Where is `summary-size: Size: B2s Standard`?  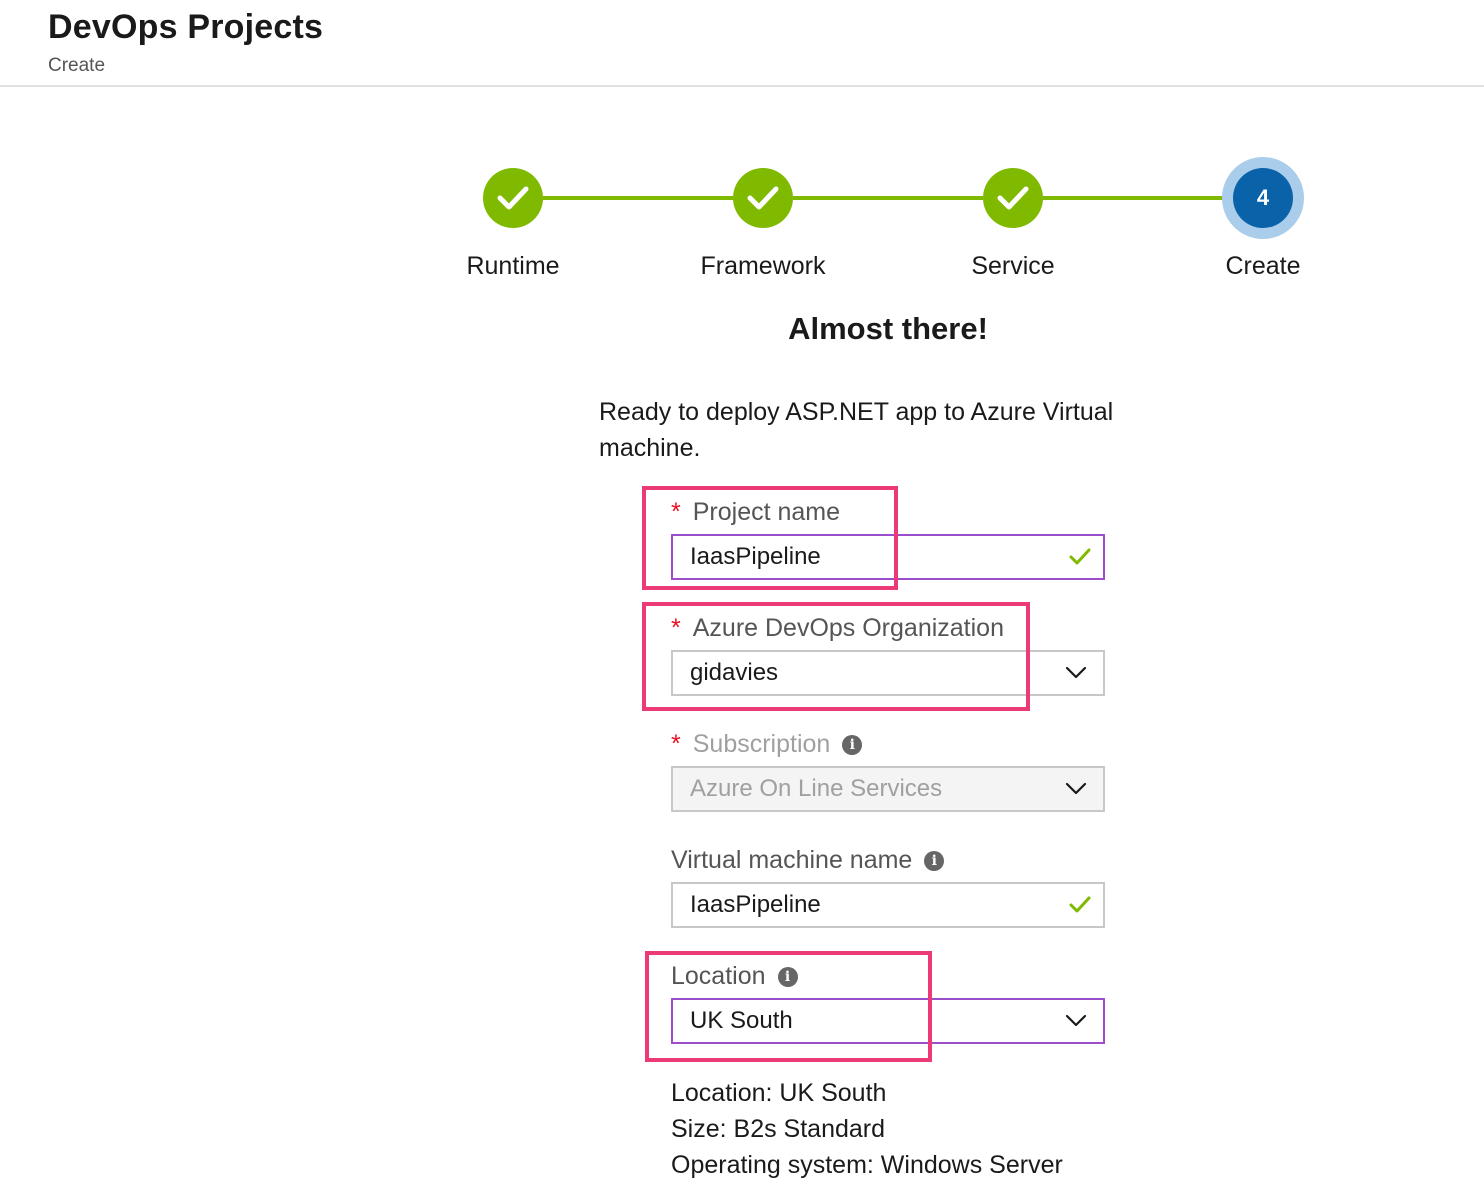
summary-size: Size: B2s Standard is located at coordinates (778, 1129).